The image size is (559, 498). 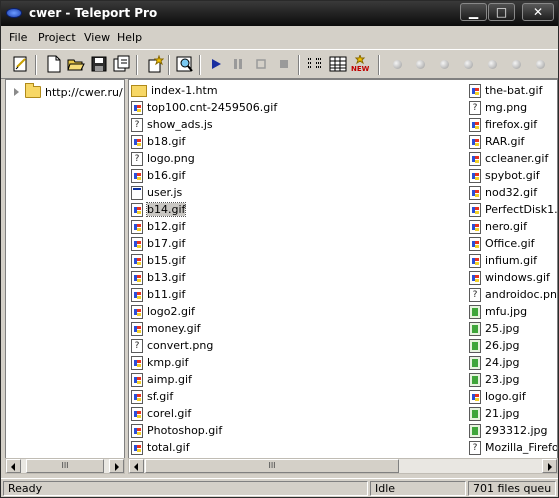 I want to click on file-list-item: b11.gif, so click(x=298, y=294).